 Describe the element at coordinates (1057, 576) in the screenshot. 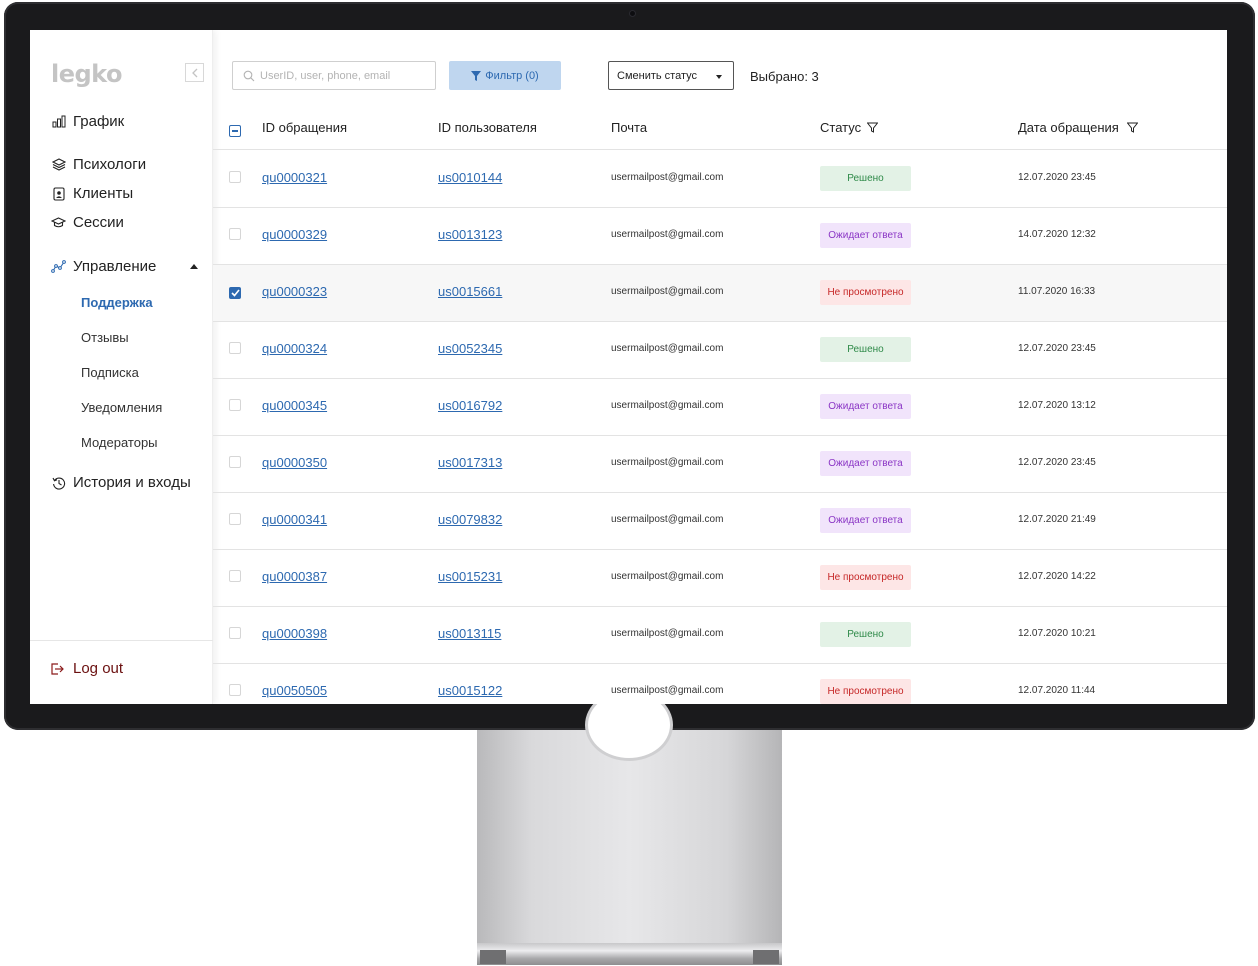

I see `date-cell: 12.07.2020 14:22` at that location.